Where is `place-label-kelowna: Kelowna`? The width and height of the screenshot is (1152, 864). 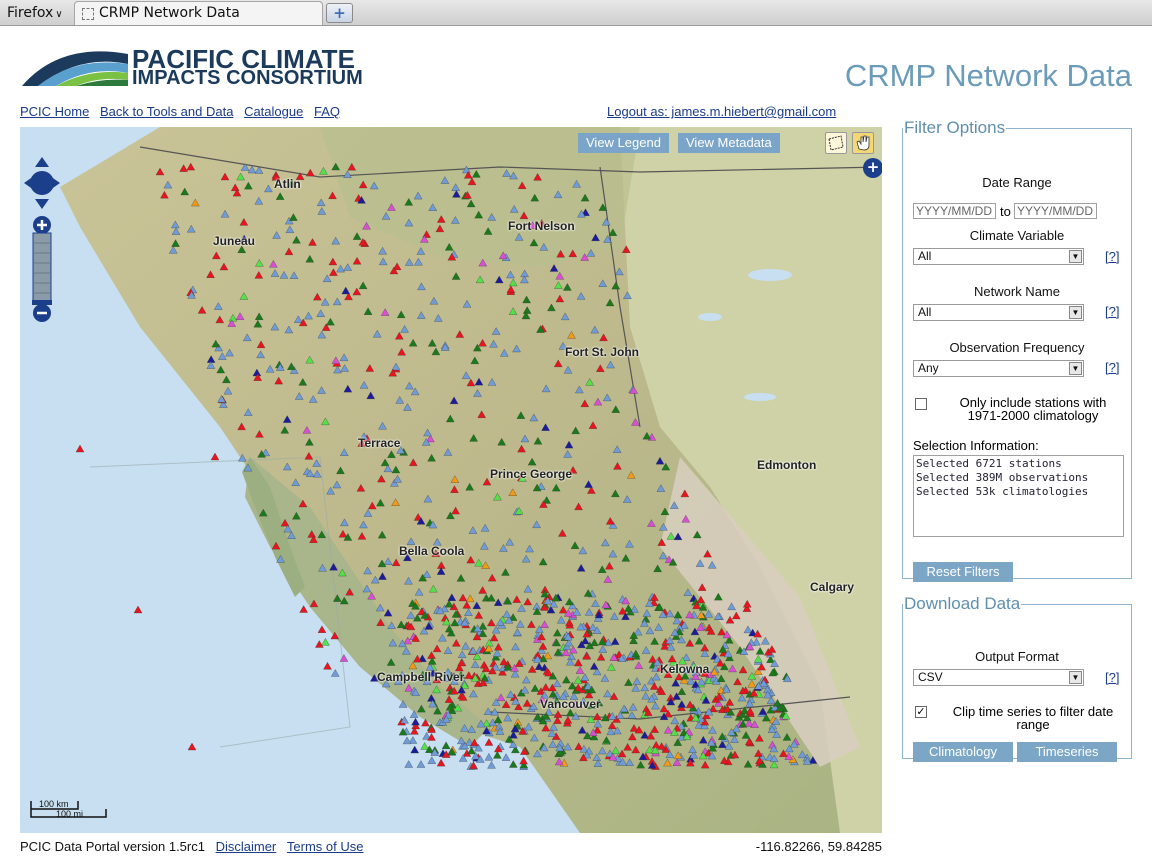
place-label-kelowna: Kelowna is located at coordinates (685, 669).